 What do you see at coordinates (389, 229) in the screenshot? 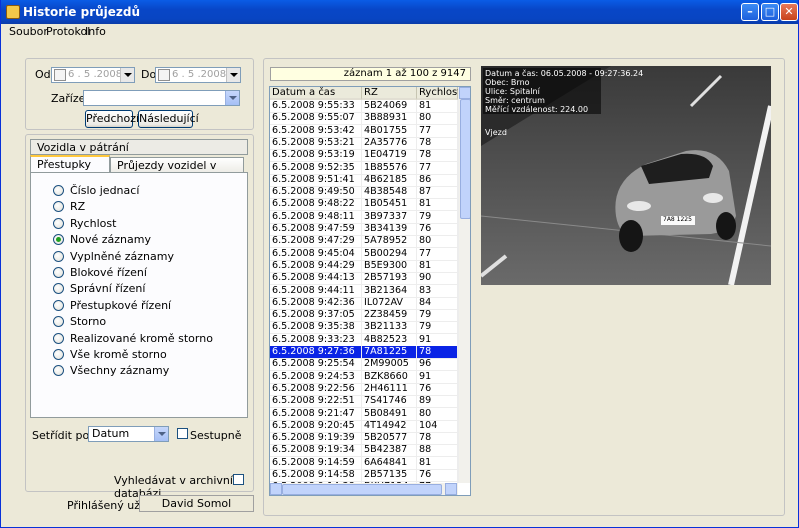
I see `cell-rz: 3B34139` at bounding box center [389, 229].